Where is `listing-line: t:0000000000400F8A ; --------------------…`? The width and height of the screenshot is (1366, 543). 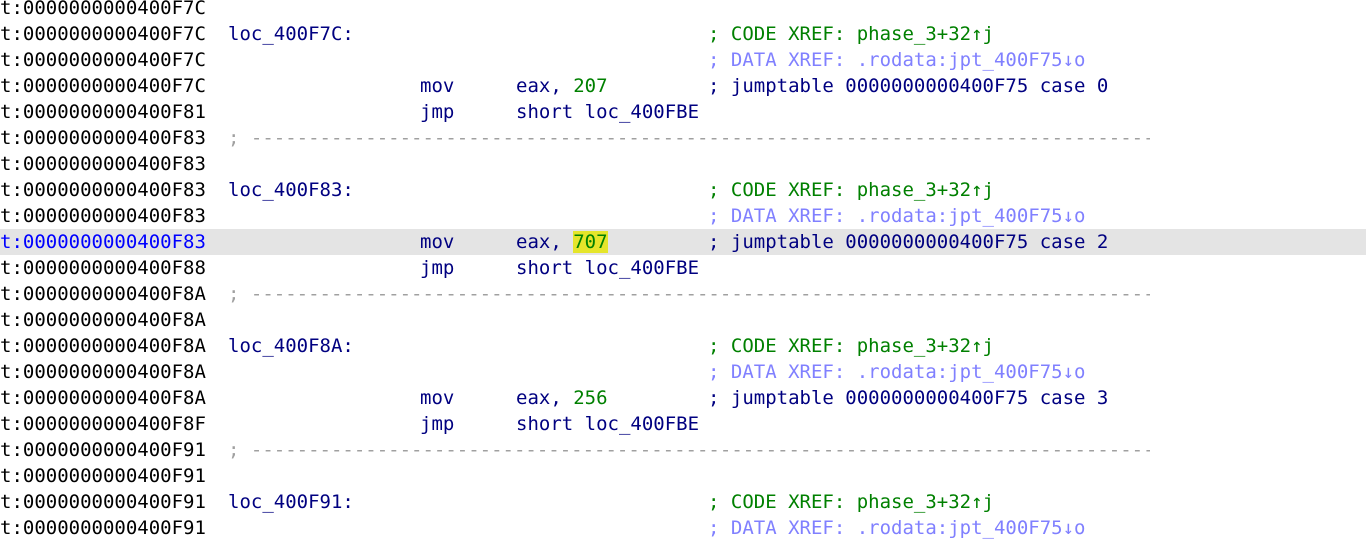
listing-line: t:0000000000400F8A ; --------------------… is located at coordinates (683, 294).